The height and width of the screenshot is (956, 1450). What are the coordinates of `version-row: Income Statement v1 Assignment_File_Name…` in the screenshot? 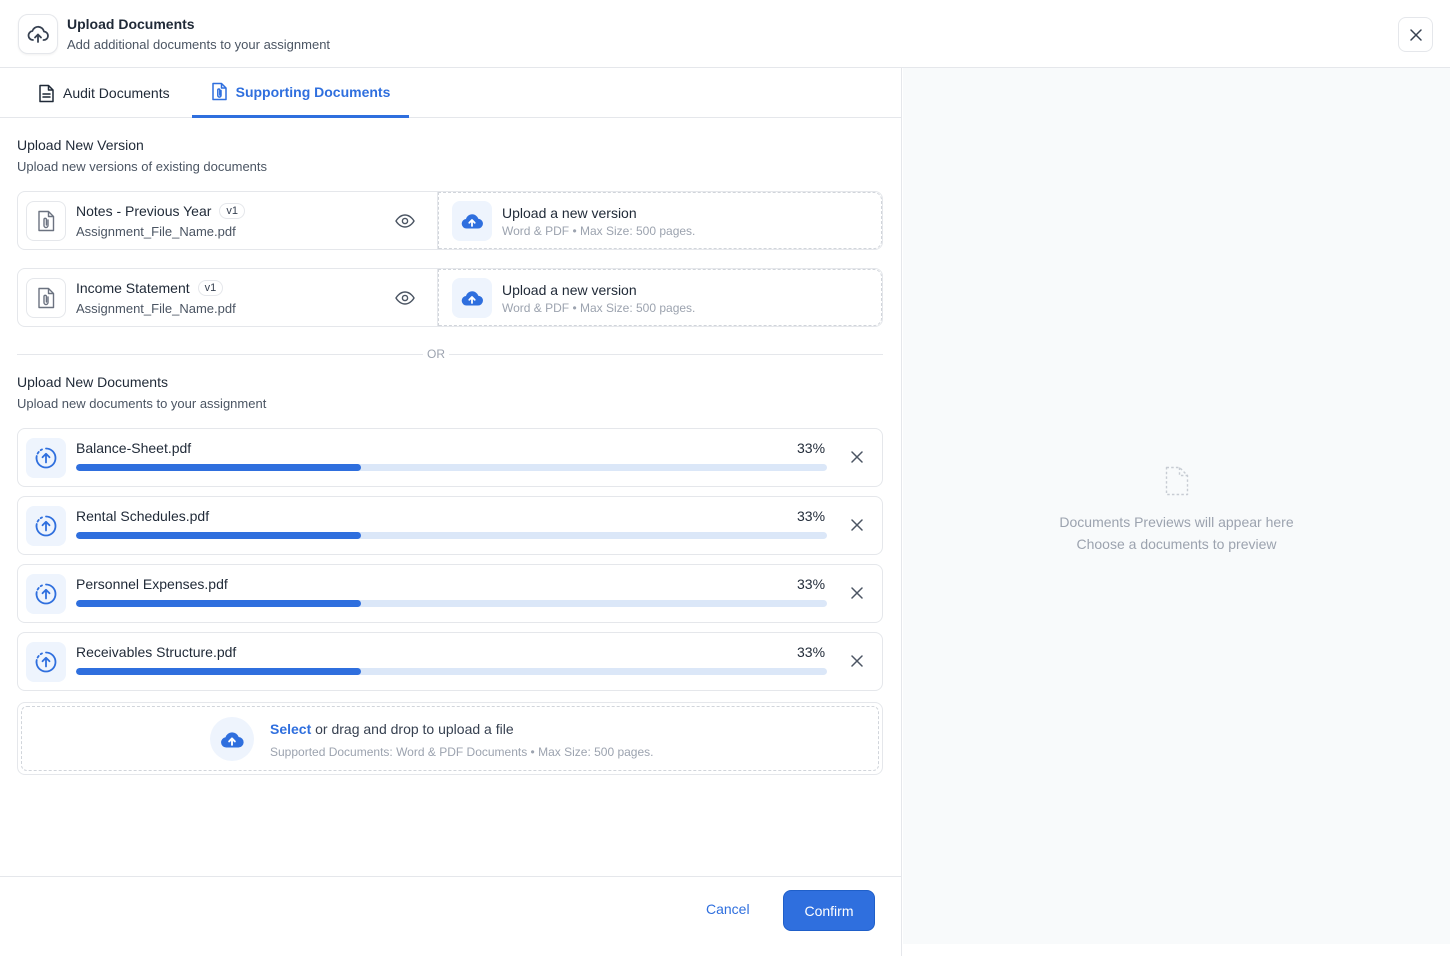 It's located at (450, 297).